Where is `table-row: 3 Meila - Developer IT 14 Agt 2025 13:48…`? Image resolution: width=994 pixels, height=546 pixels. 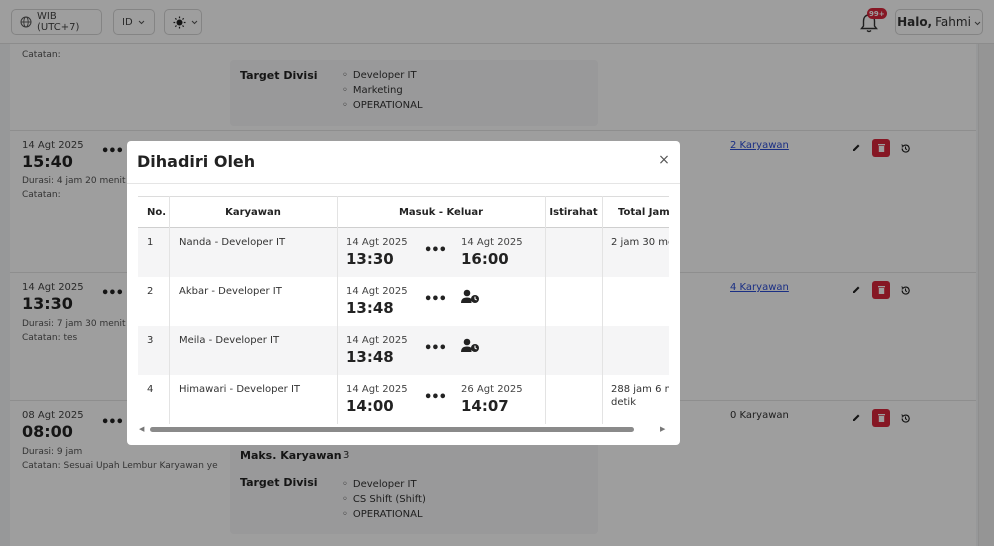 table-row: 3 Meila - Developer IT 14 Agt 2025 13:48… is located at coordinates (403, 350).